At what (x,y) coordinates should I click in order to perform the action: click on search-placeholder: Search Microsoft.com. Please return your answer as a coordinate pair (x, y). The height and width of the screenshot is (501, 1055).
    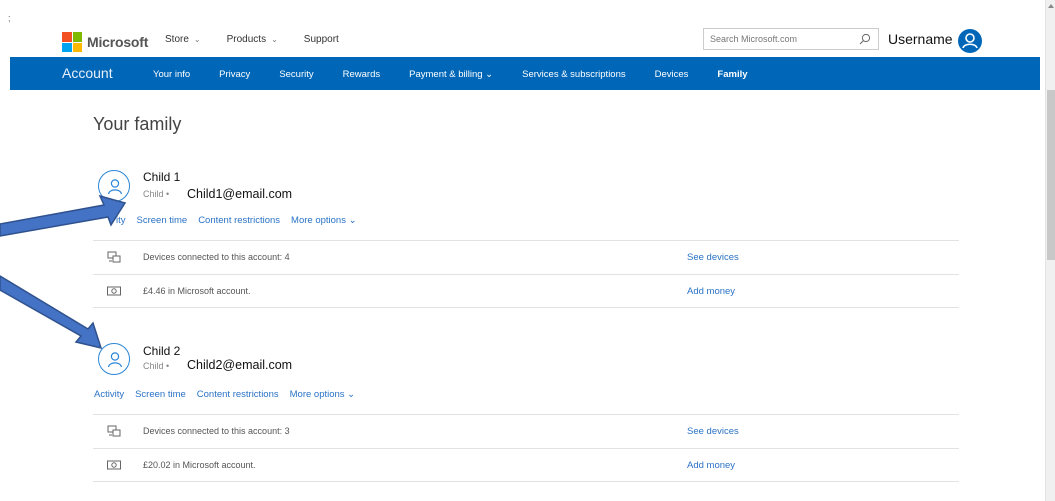
    Looking at the image, I should click on (754, 39).